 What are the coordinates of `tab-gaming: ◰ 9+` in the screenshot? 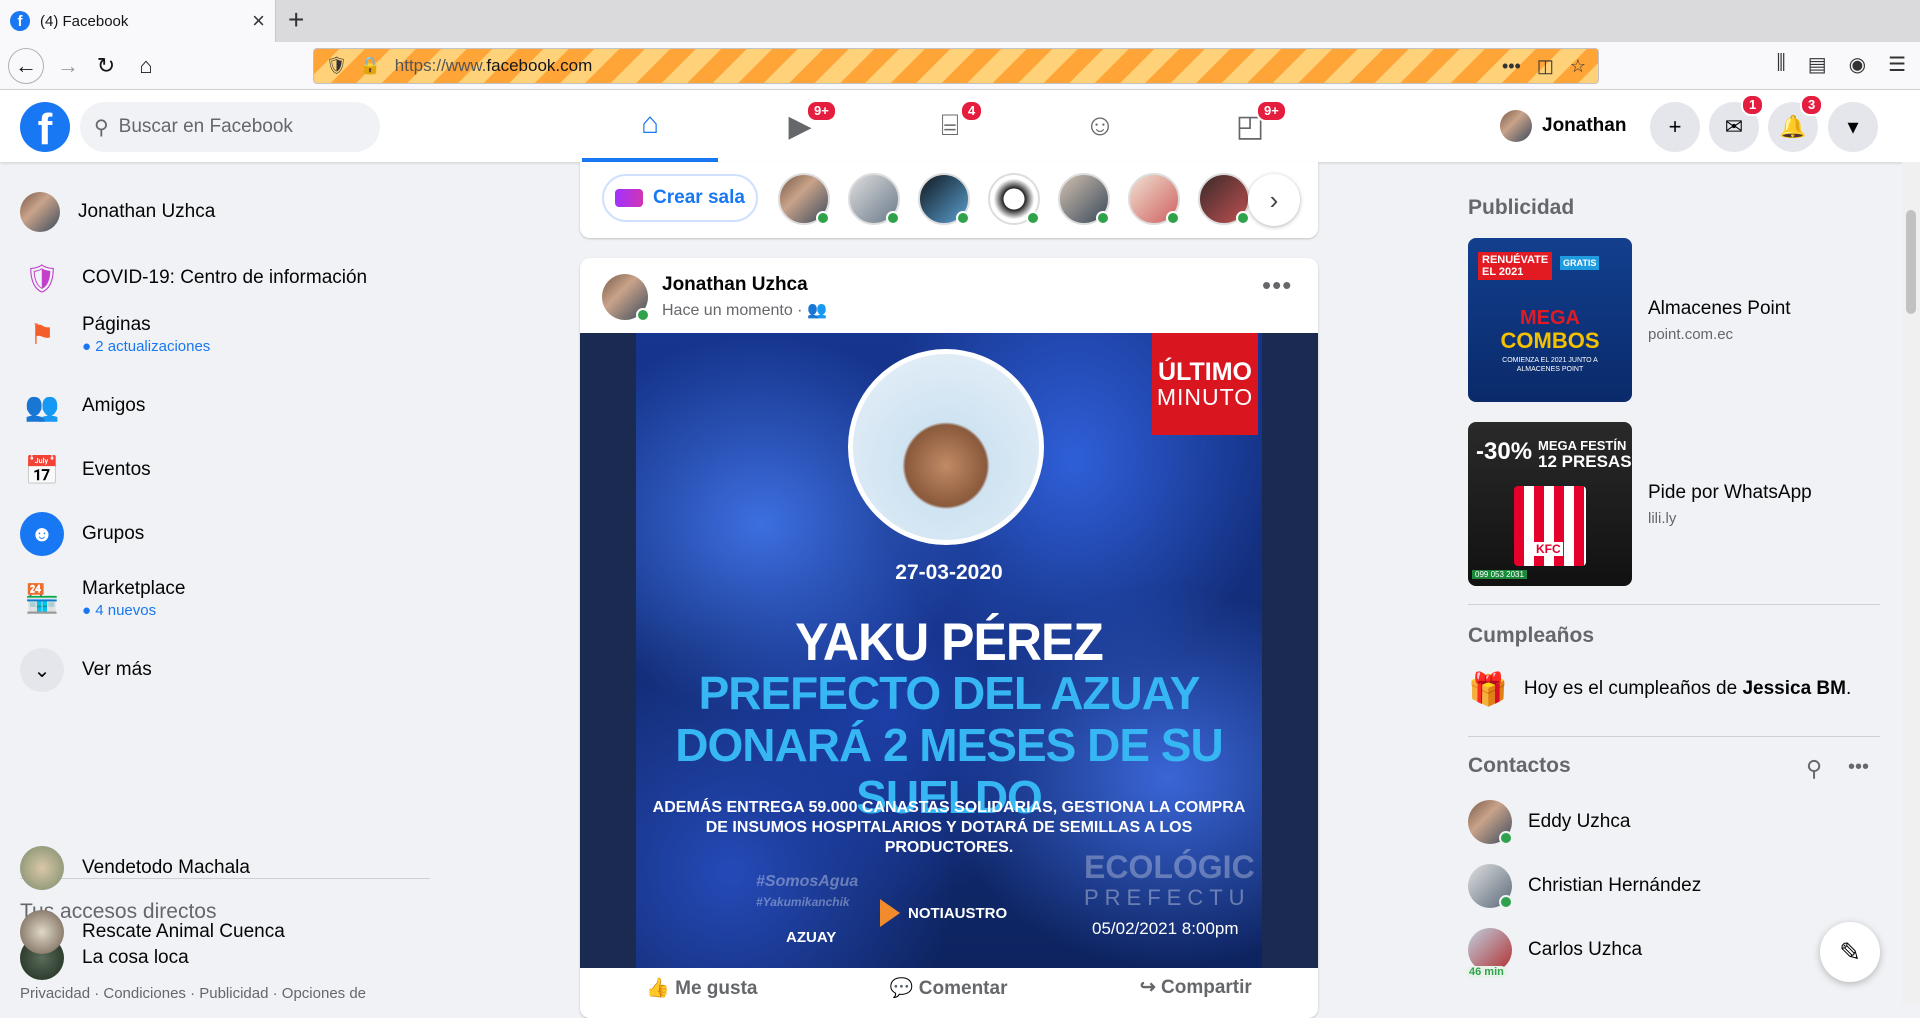 It's located at (1250, 126).